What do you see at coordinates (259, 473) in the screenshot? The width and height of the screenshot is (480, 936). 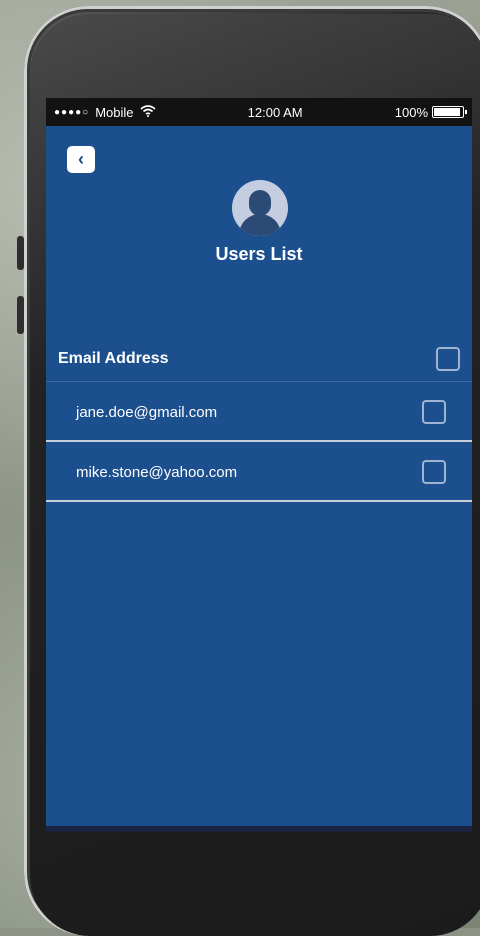 I see `list-item: mike.stone@yahoo.com` at bounding box center [259, 473].